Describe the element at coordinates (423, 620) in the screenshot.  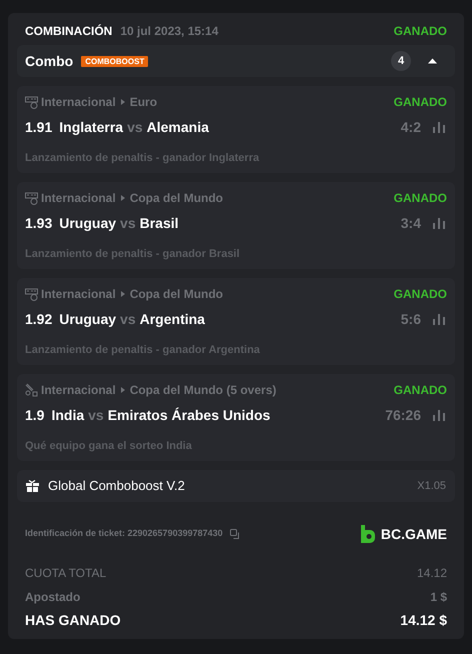
I see `total-value: 14.12 $` at that location.